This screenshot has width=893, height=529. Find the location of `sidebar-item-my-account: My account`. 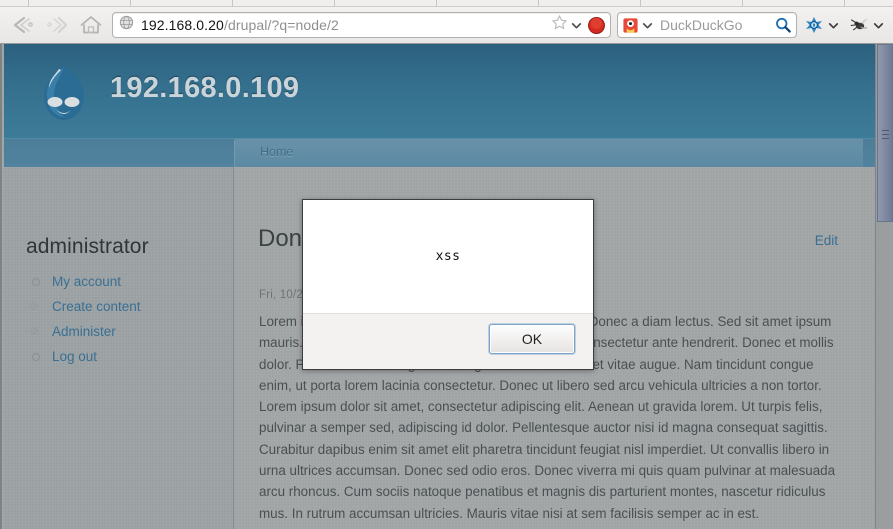

sidebar-item-my-account: My account is located at coordinates (130, 281).